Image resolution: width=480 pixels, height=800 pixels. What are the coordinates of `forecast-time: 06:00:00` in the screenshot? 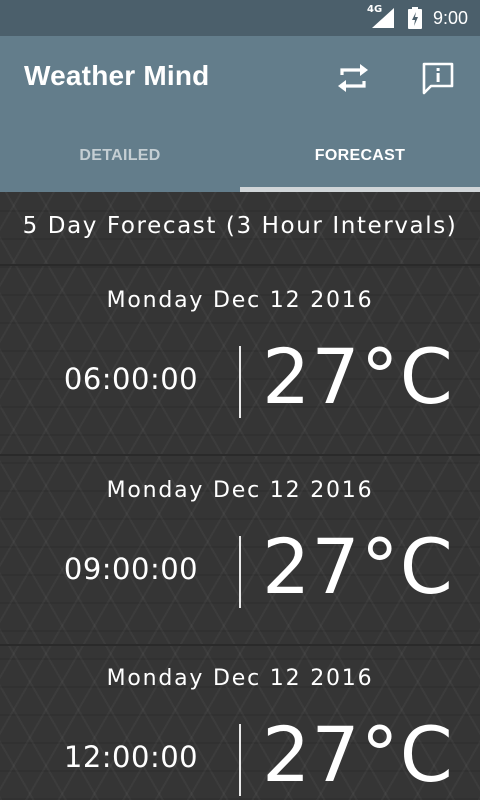 It's located at (131, 379).